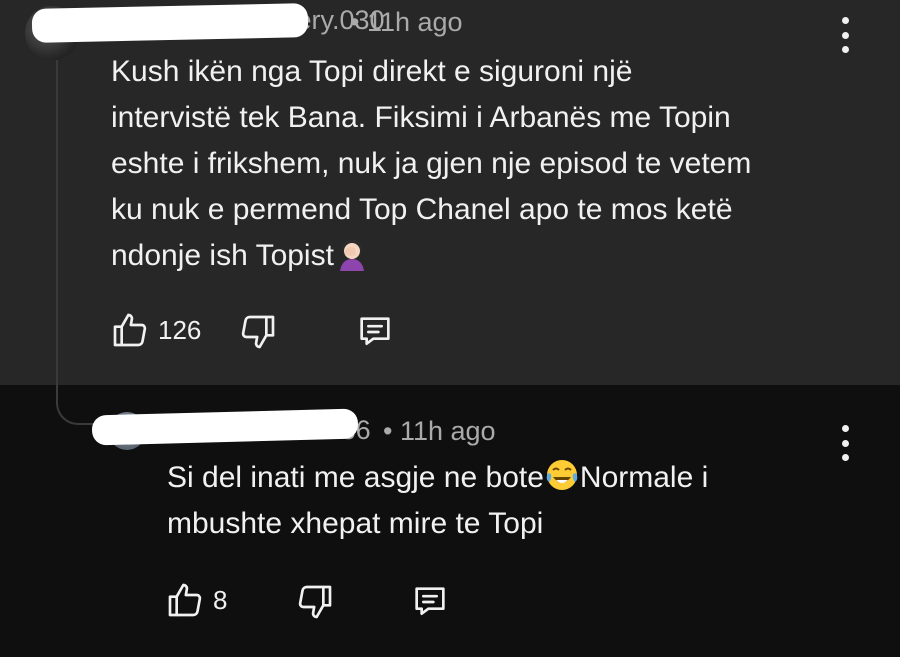  Describe the element at coordinates (170, 23) in the screenshot. I see `redaction-mark` at that location.